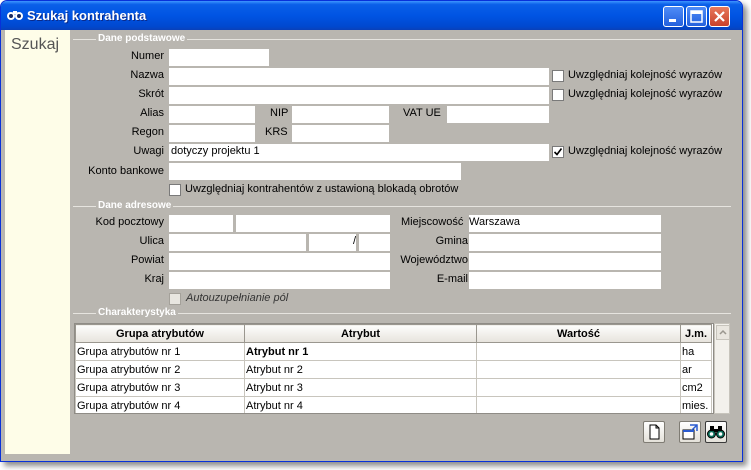 The width and height of the screenshot is (751, 470). Describe the element at coordinates (160, 333) in the screenshot. I see `column-header-group: Grupa atrybutów` at that location.